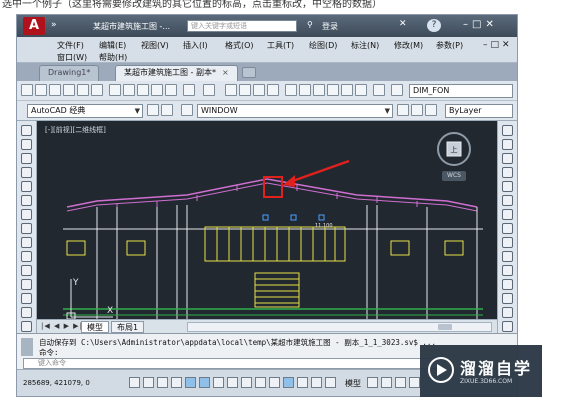 Image resolution: width=573 pixels, height=411 pixels. What do you see at coordinates (27, 347) in the screenshot?
I see `command-grip-icon` at bounding box center [27, 347].